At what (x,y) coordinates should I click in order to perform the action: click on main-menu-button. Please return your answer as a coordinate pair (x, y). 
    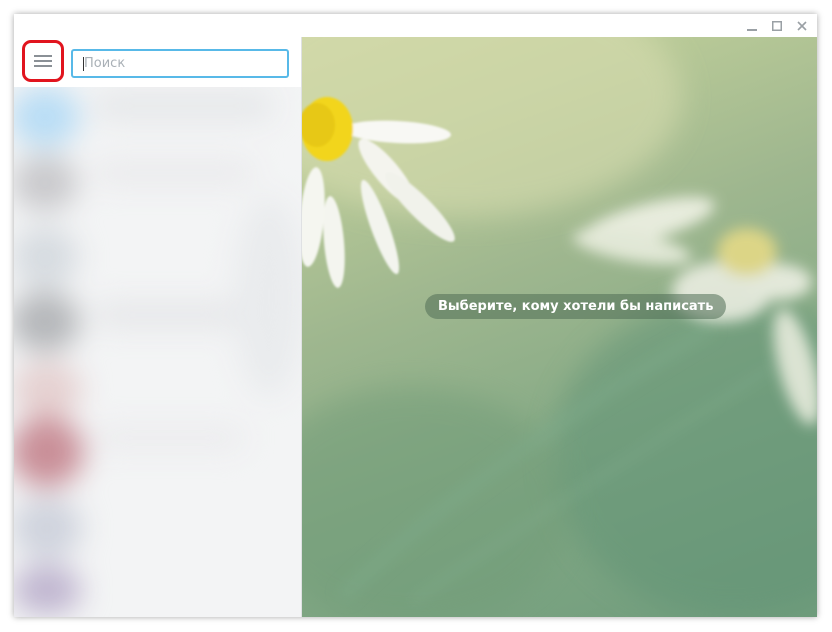
    Looking at the image, I should click on (43, 61).